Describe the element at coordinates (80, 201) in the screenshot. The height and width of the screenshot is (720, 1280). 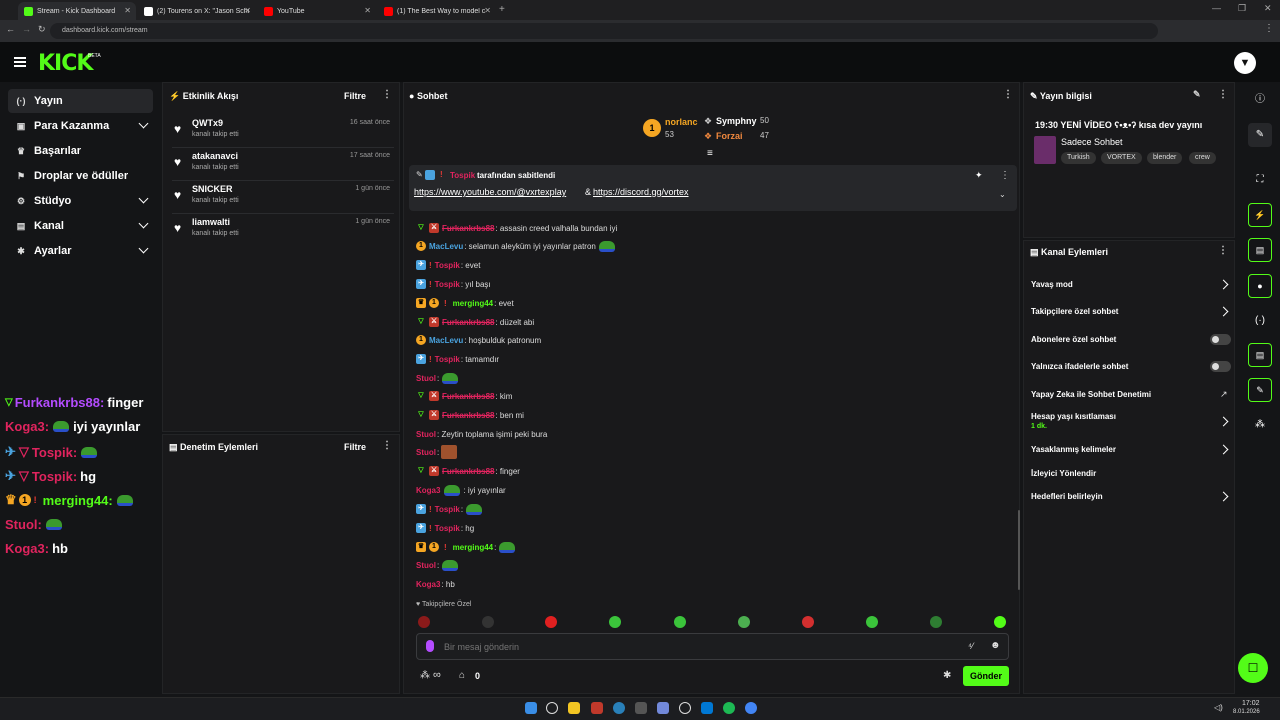
I see `sidebar-item-studyo: ⚙ Stüdyo` at that location.